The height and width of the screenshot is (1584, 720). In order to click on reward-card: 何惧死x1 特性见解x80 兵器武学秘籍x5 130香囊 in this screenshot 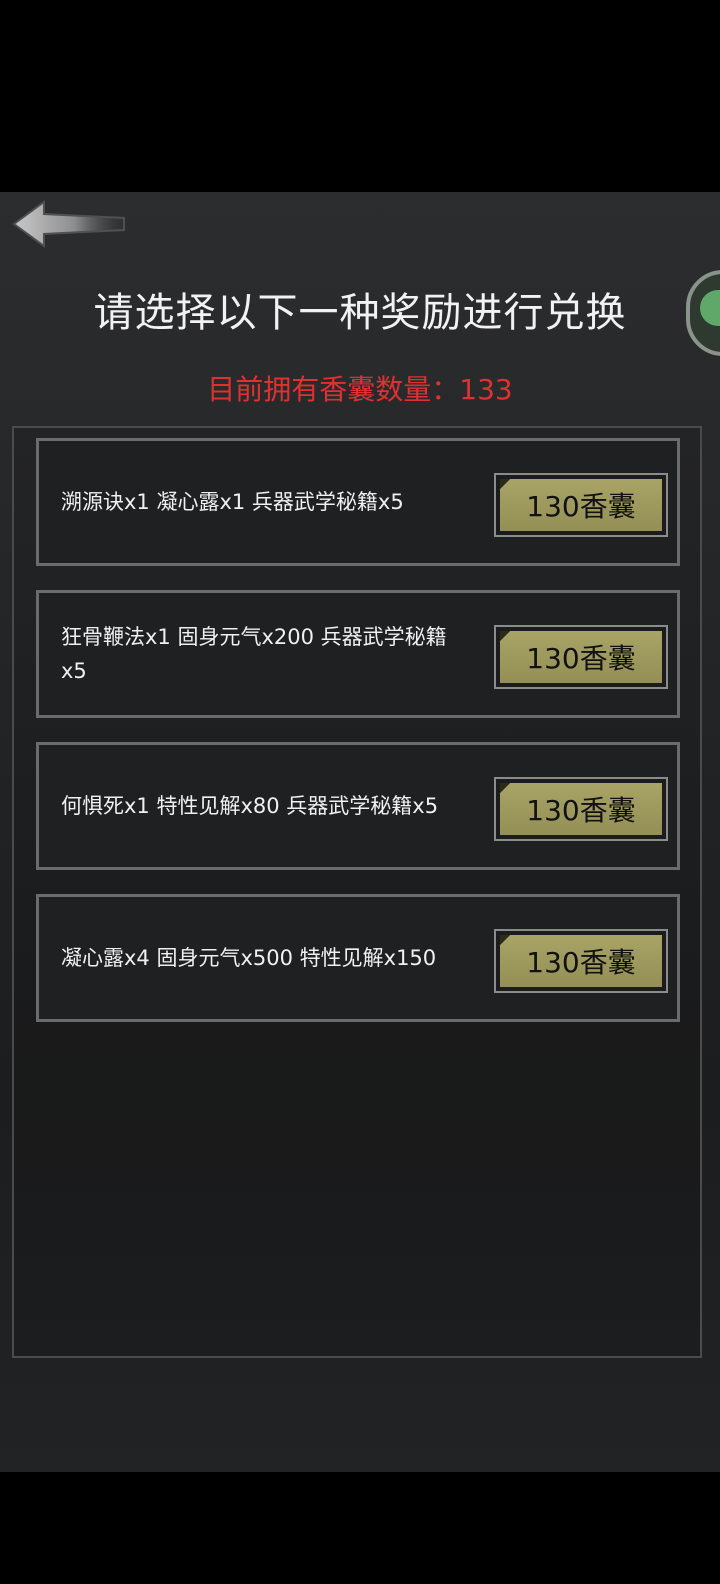, I will do `click(358, 806)`.